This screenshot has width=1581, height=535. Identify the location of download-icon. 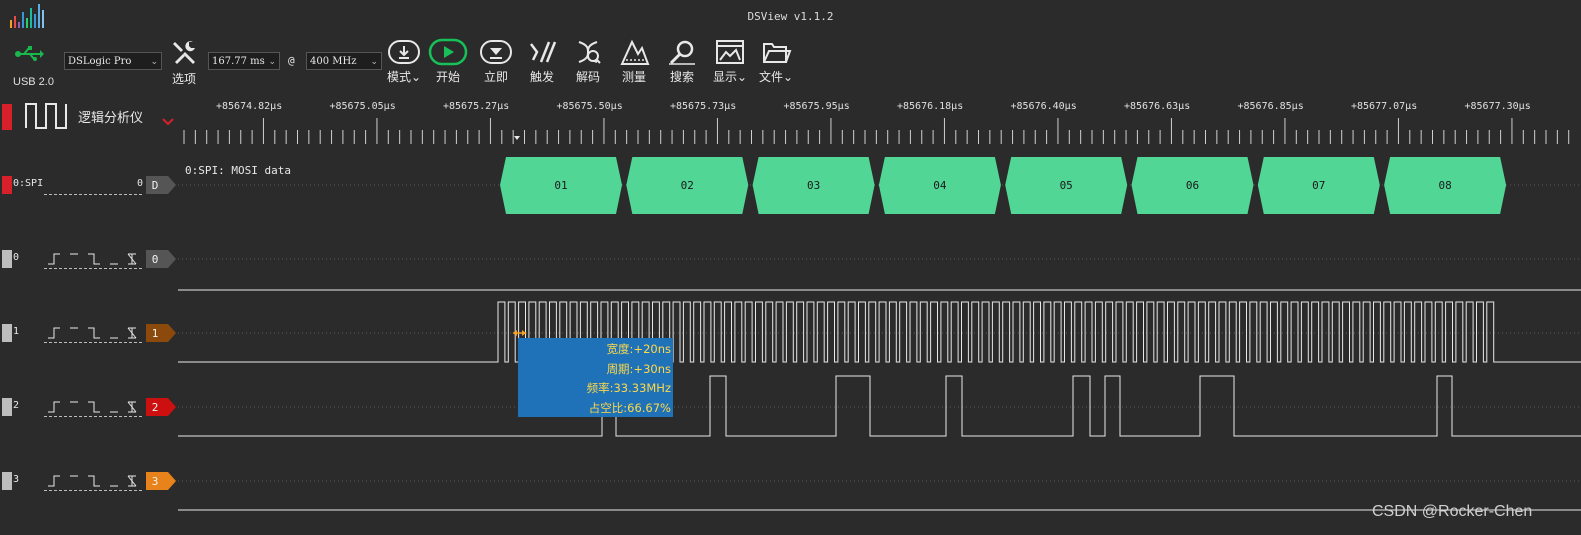
(404, 52).